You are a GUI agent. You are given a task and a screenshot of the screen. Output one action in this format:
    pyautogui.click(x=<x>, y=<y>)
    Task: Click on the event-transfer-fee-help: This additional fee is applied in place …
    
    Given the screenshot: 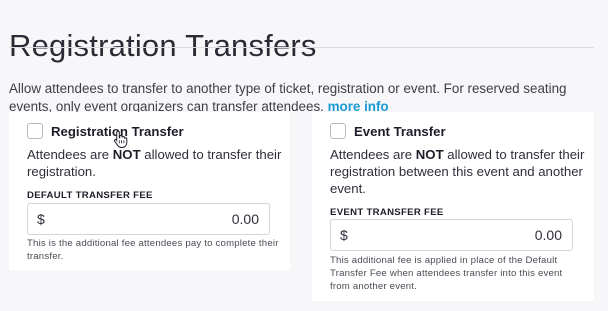 What is the action you would take?
    pyautogui.click(x=446, y=273)
    